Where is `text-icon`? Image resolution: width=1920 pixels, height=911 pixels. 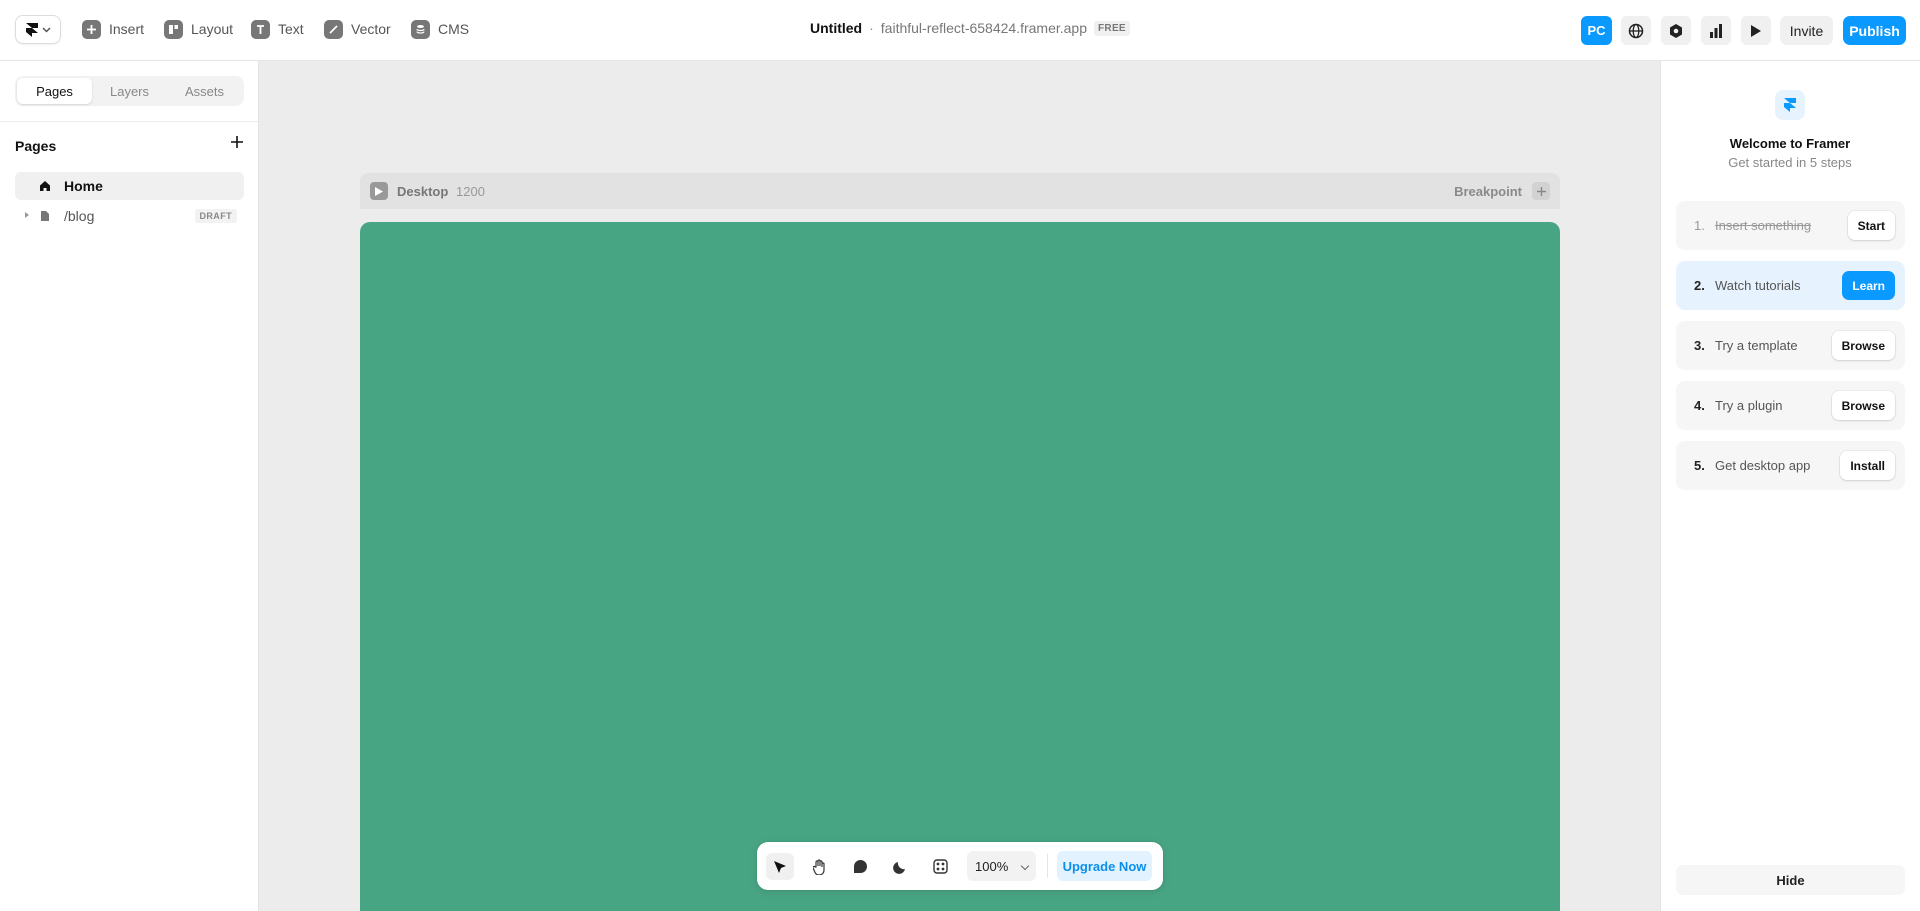 text-icon is located at coordinates (260, 29).